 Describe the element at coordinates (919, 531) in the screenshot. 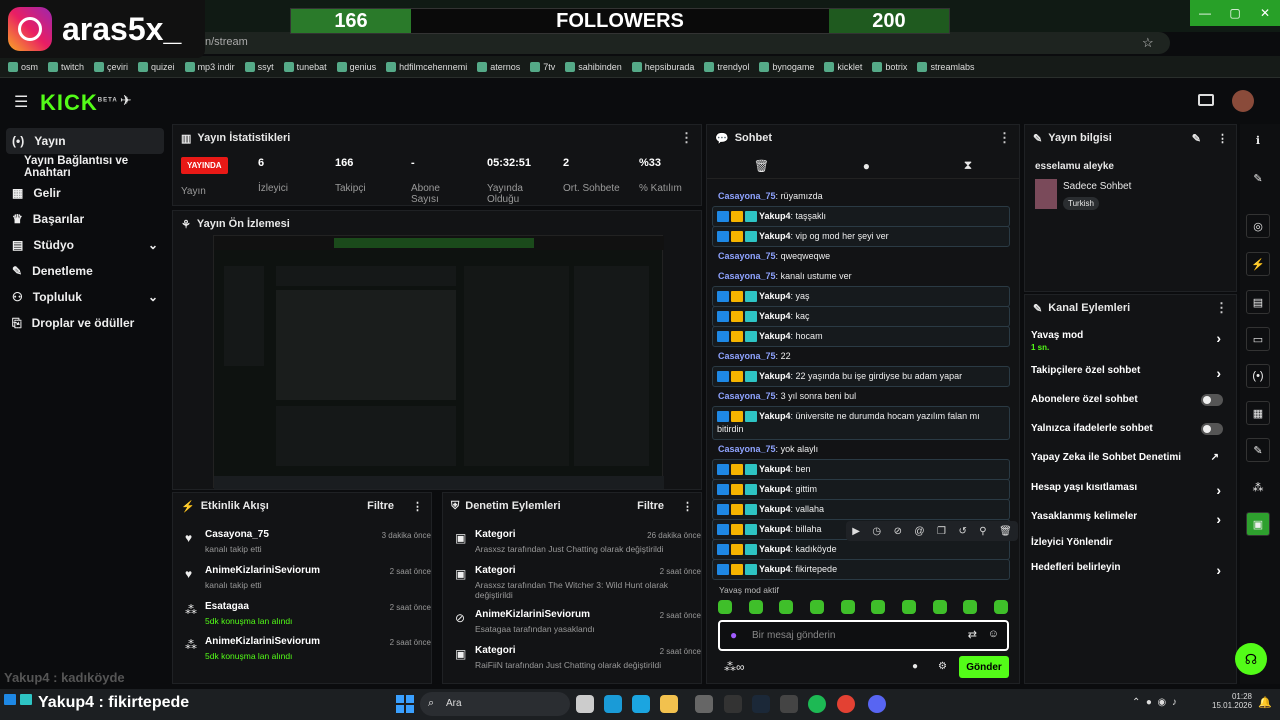

I see `at-icon: @` at that location.